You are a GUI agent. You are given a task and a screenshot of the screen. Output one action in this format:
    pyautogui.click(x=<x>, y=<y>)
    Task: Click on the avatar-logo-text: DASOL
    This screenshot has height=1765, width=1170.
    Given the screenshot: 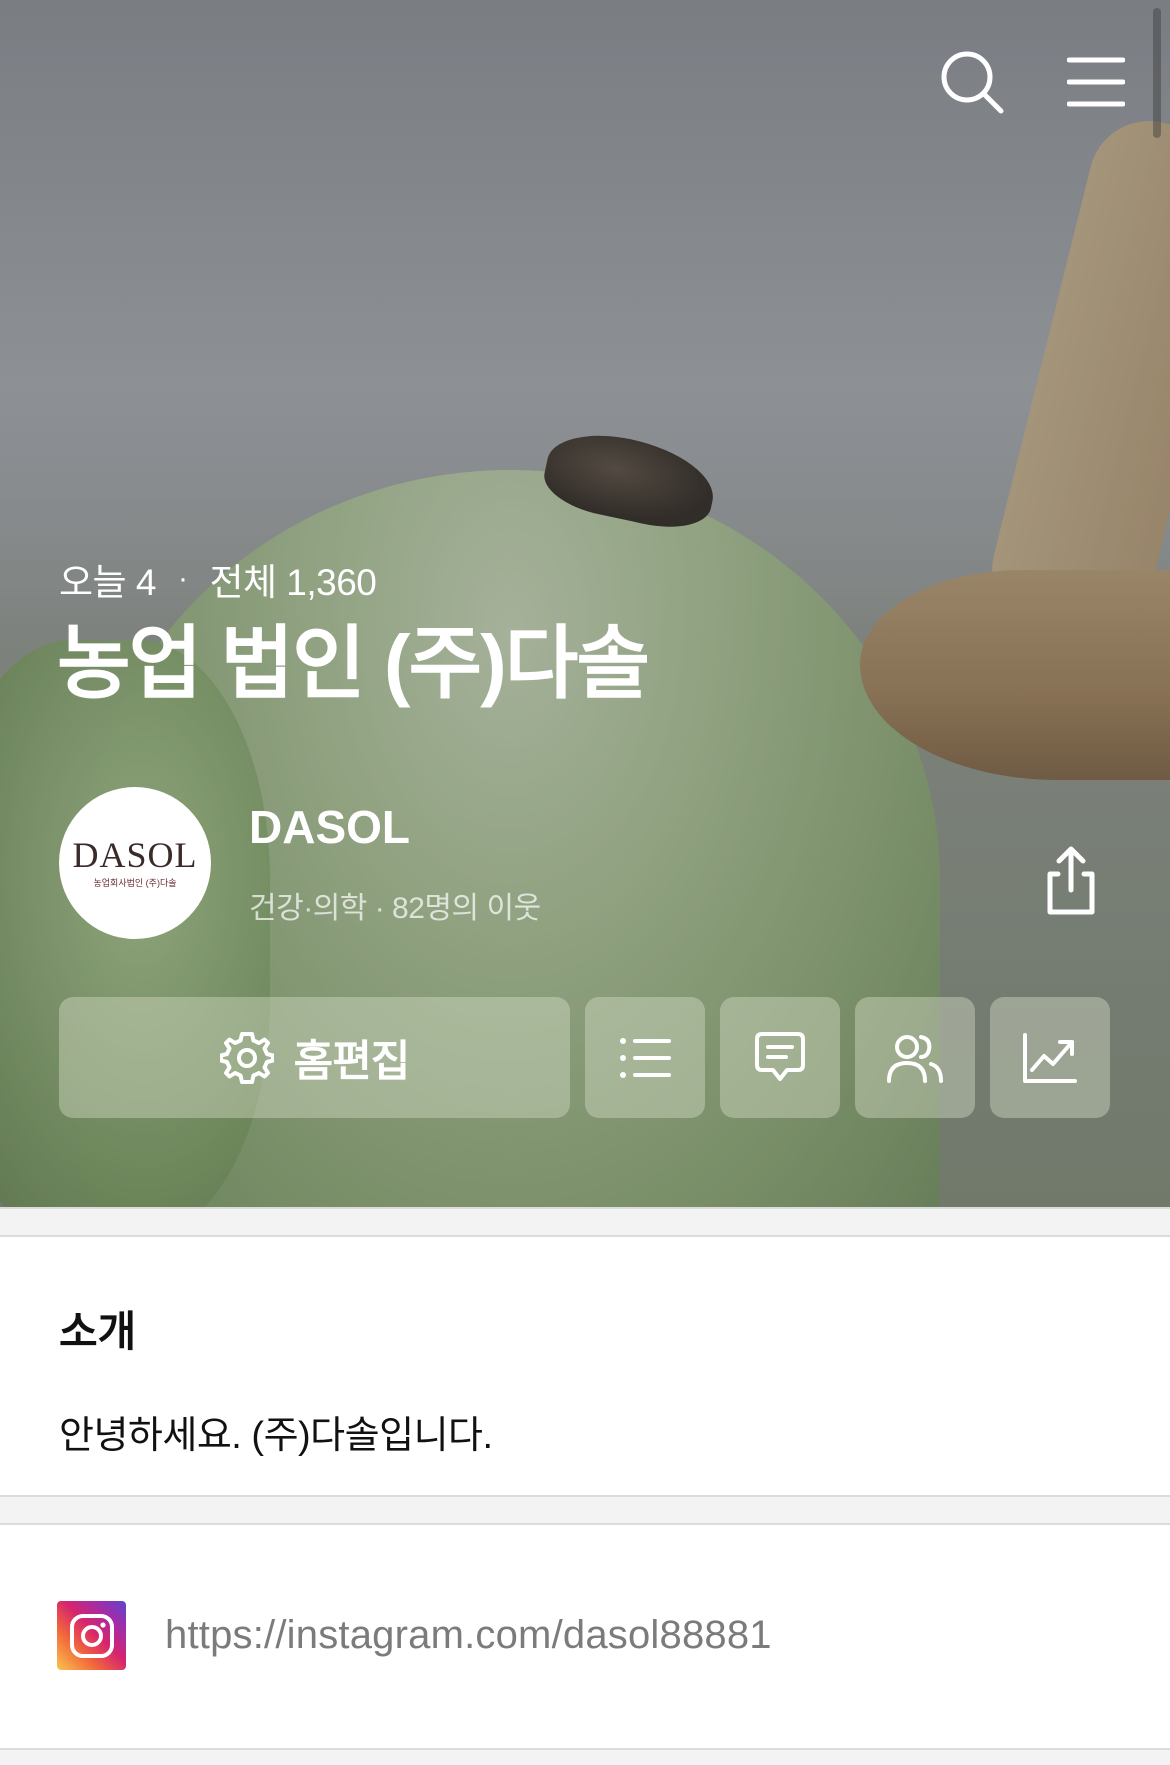 What is the action you would take?
    pyautogui.click(x=135, y=855)
    